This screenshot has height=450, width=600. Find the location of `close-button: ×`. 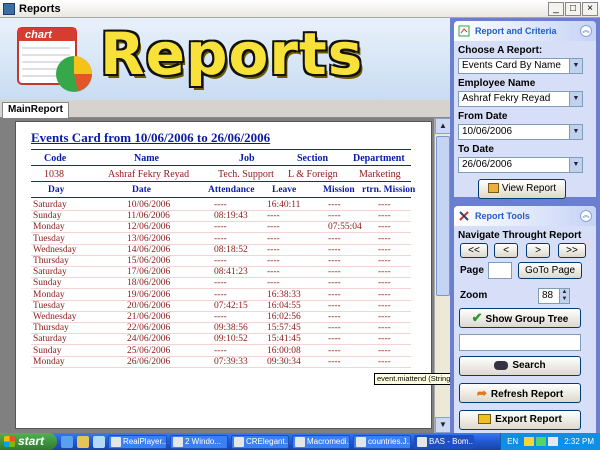

close-button: × is located at coordinates (590, 8).